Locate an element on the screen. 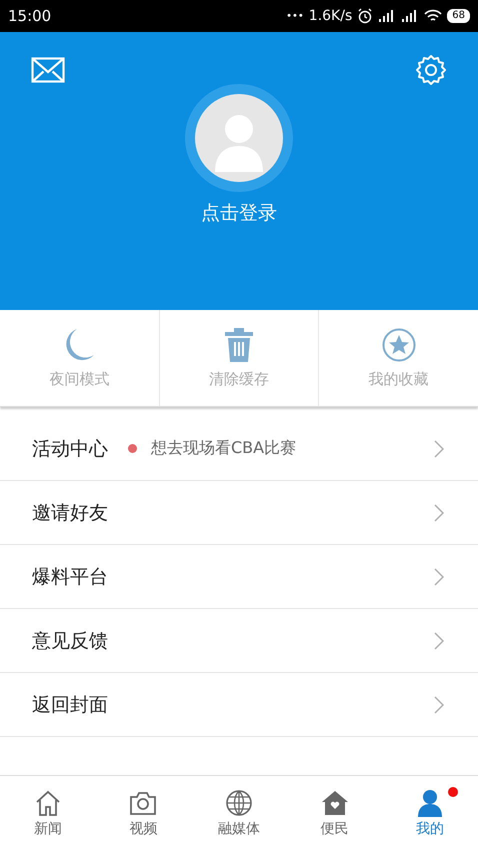 Image resolution: width=478 pixels, height=850 pixels. avatar-icon is located at coordinates (239, 138).